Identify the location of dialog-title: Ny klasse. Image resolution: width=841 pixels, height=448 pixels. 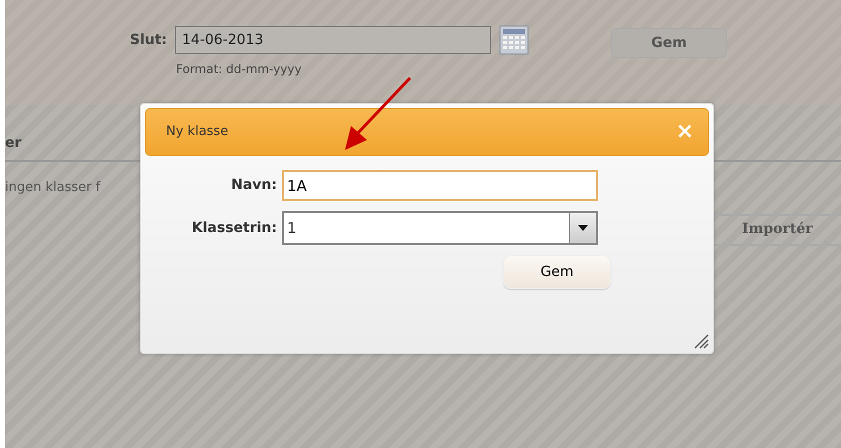
(197, 132).